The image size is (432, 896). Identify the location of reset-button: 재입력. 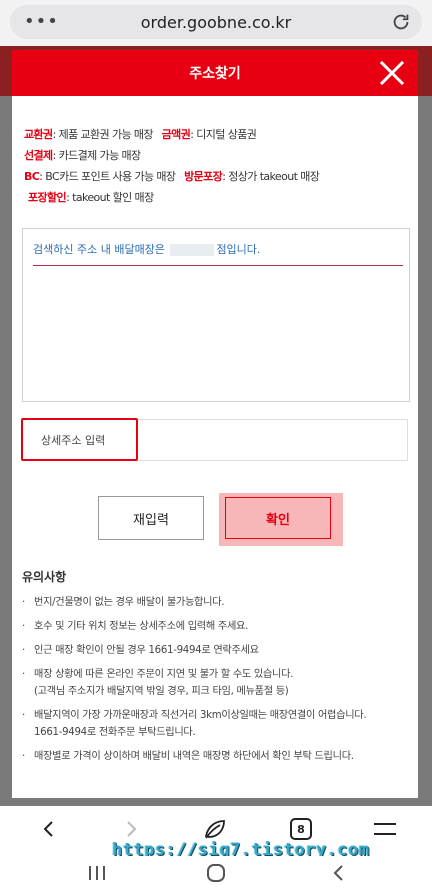
(151, 518).